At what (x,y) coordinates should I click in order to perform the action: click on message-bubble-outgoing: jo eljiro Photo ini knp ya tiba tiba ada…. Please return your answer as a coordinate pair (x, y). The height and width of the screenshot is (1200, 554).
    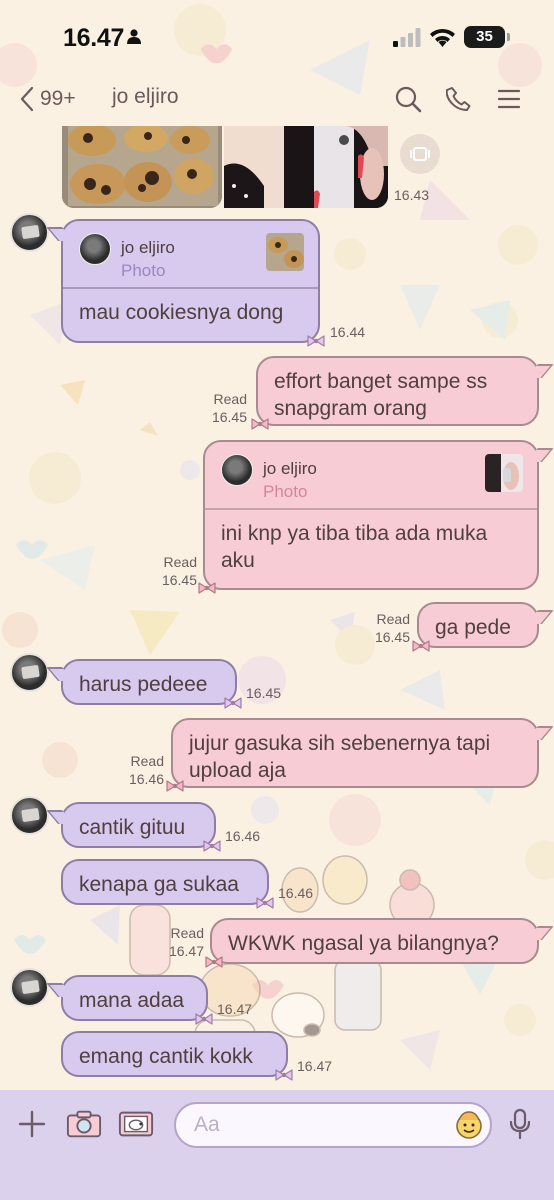
    Looking at the image, I should click on (368, 517).